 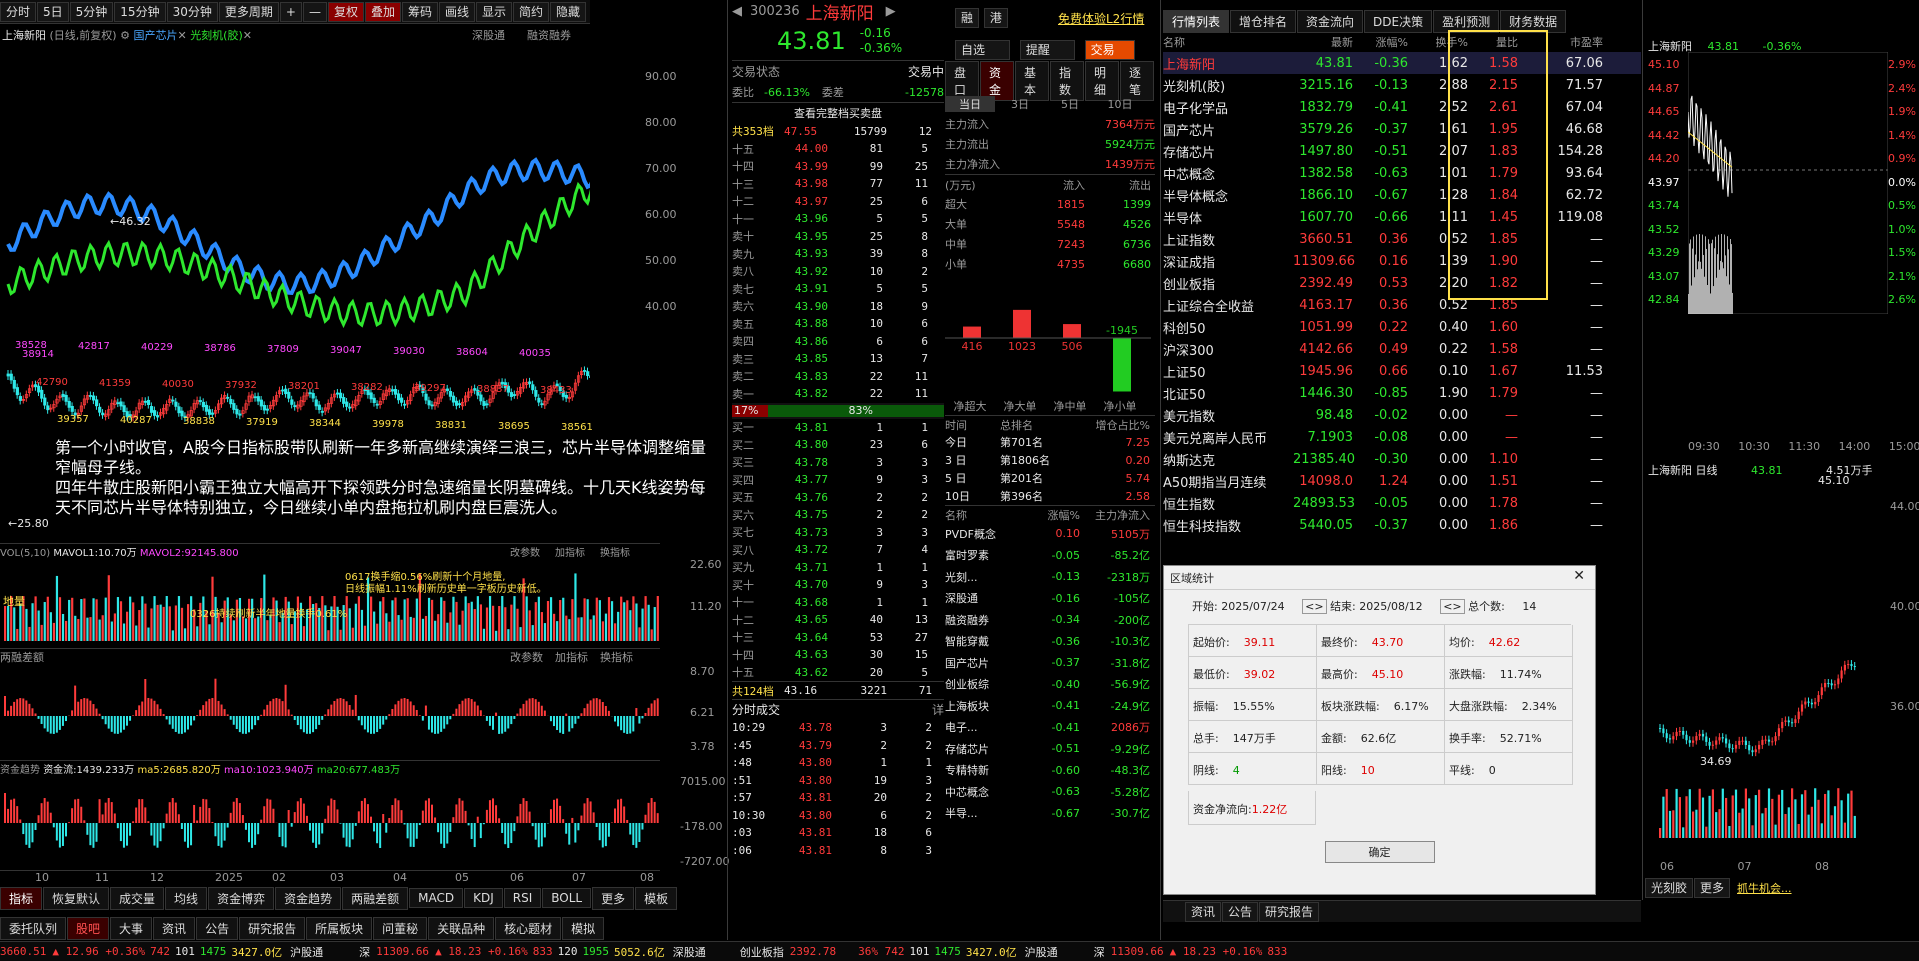 I want to click on sector-row: 存储芯片 -0.51 -9.29亿, so click(x=1050, y=749).